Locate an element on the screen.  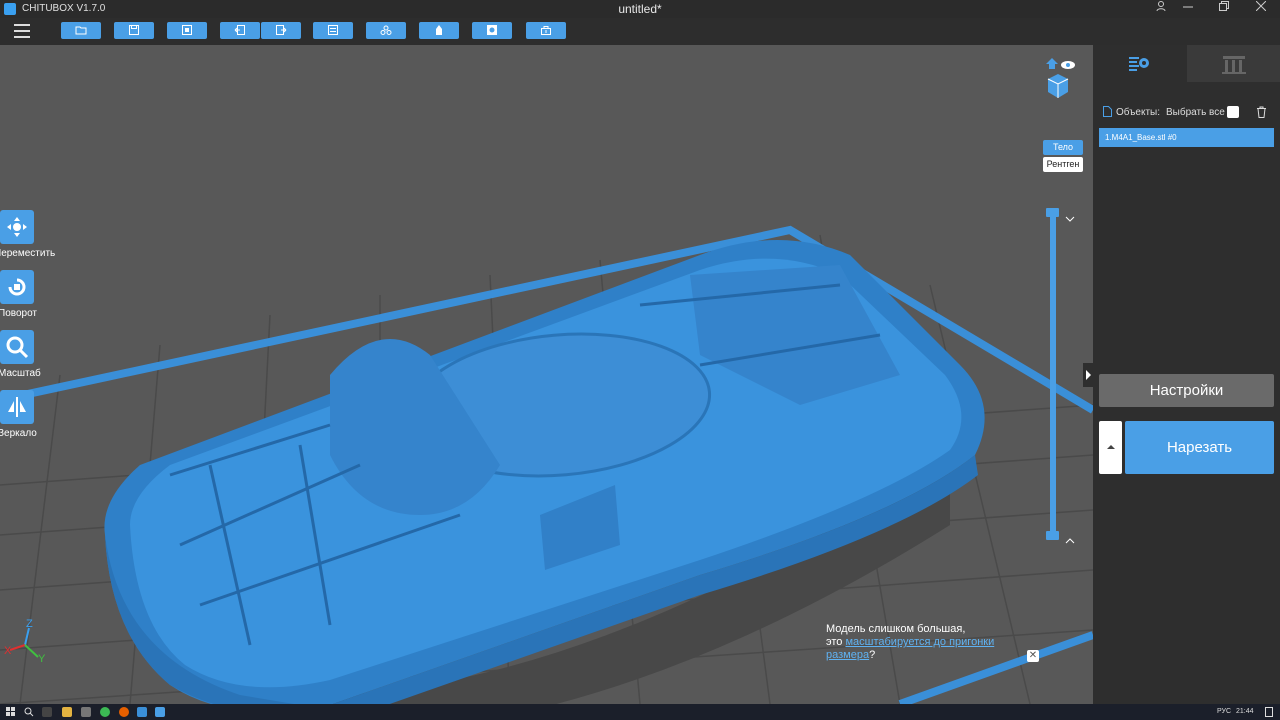
clock: 21:44 is located at coordinates (1245, 711).